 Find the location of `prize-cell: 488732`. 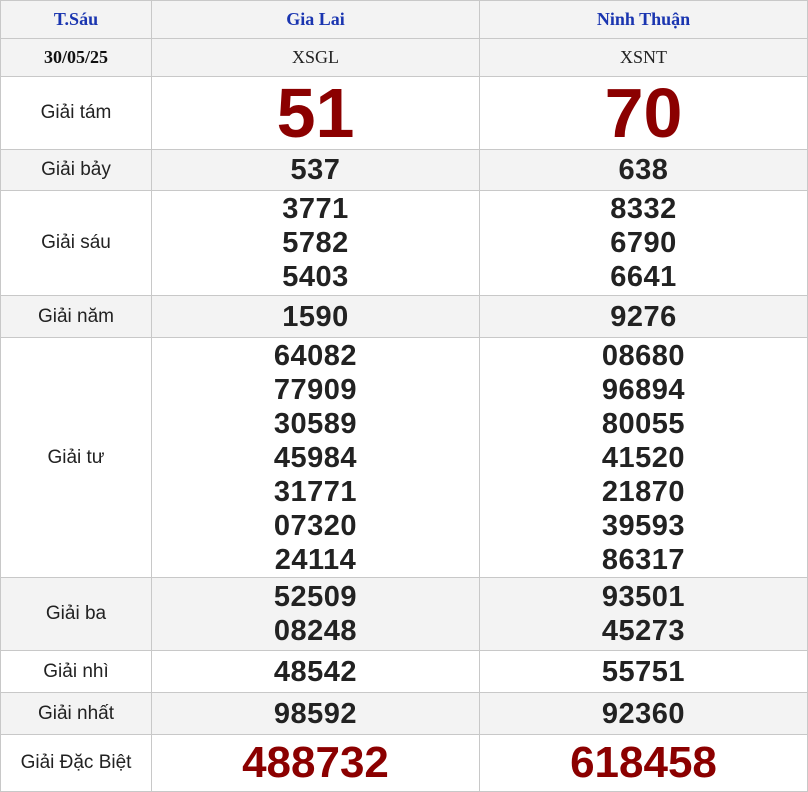

prize-cell: 488732 is located at coordinates (315, 763).